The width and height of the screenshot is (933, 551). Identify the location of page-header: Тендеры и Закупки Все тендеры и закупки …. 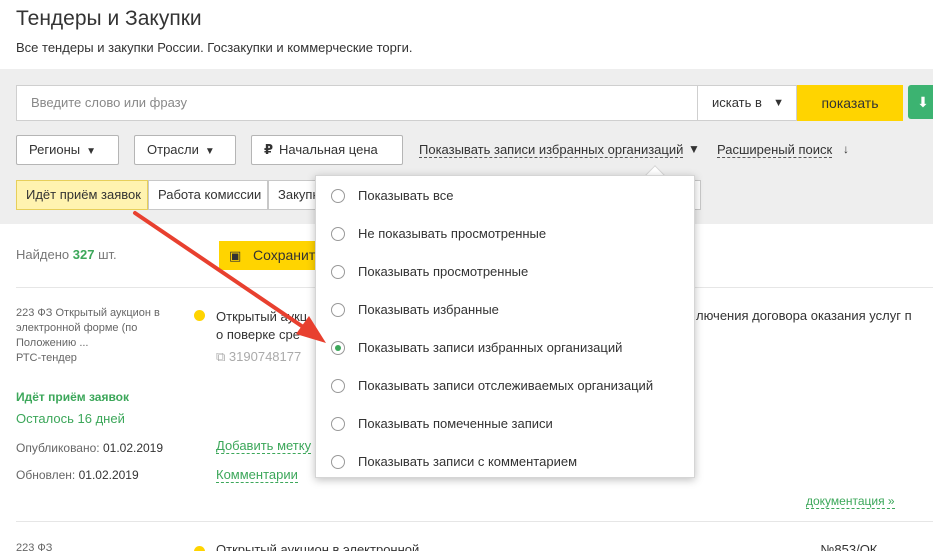
(466, 34).